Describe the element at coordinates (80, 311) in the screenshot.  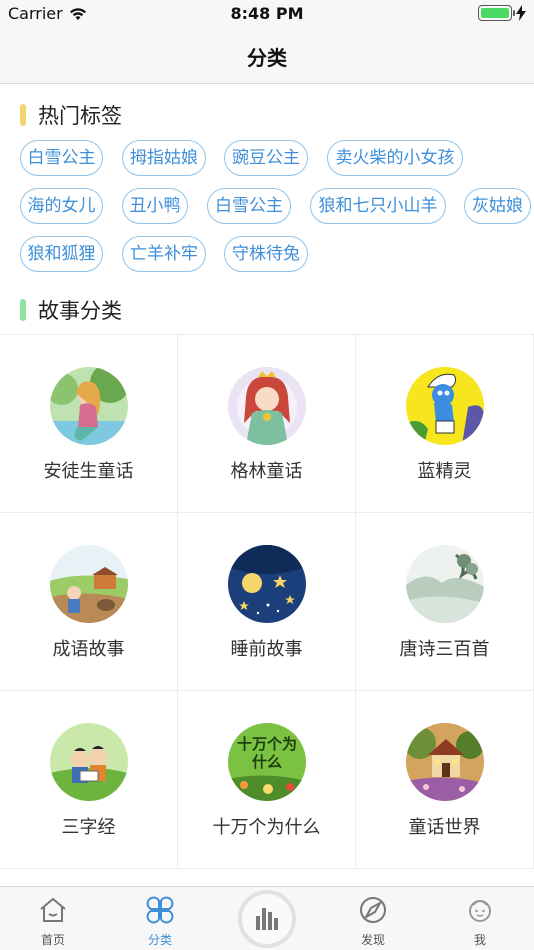
I see `categories-title: 故事分类` at that location.